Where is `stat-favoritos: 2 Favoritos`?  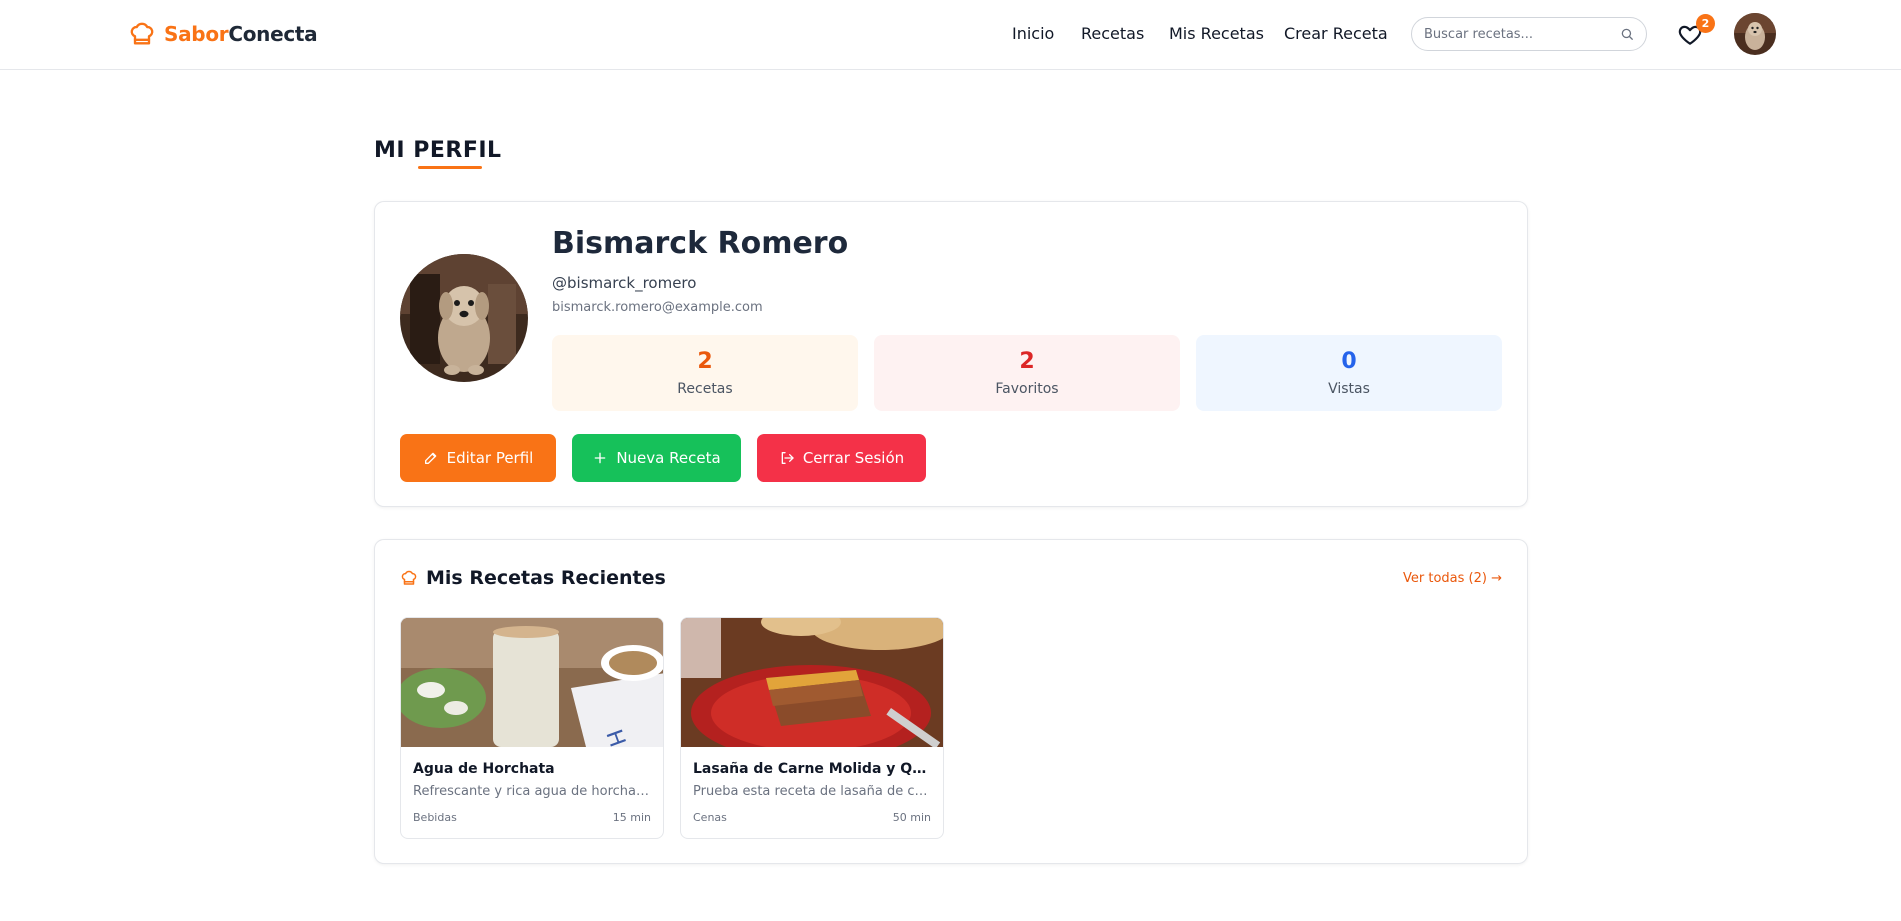 stat-favoritos: 2 Favoritos is located at coordinates (1027, 373).